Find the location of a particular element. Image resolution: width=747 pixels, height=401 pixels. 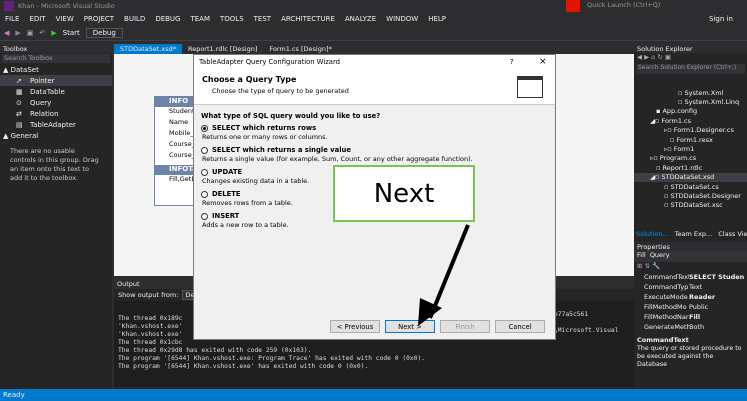

arrow-icon is located at coordinates (444, 275).